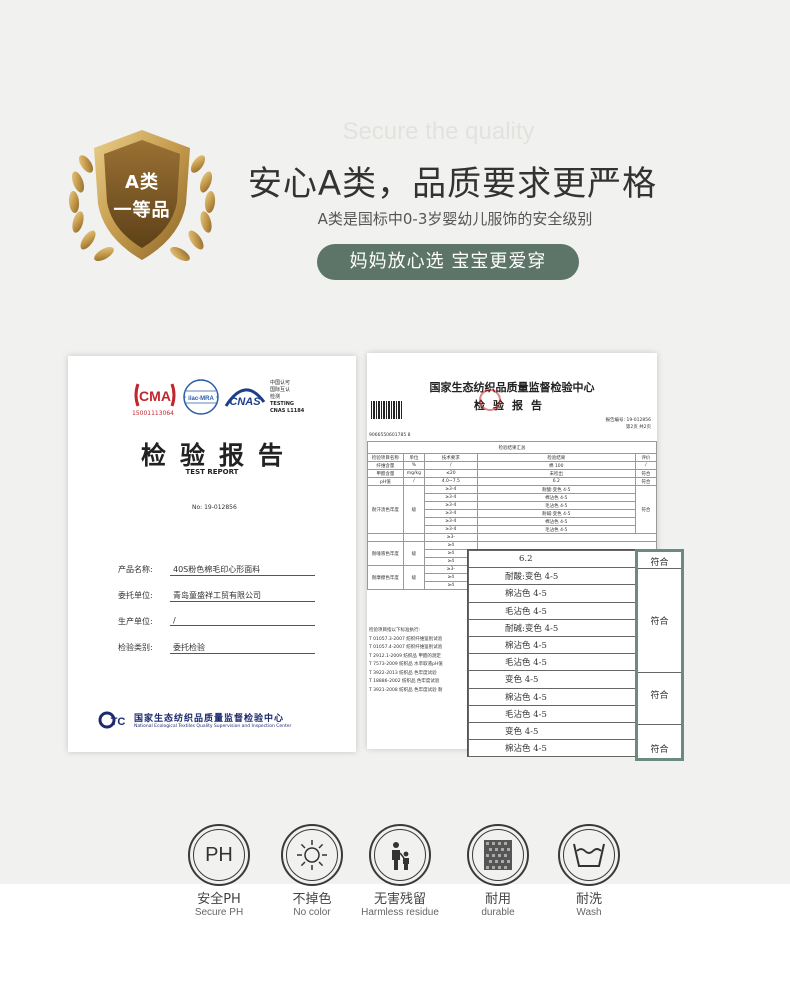  What do you see at coordinates (216, 621) in the screenshot?
I see `field-manufacturer: 生产单位: /` at bounding box center [216, 621].